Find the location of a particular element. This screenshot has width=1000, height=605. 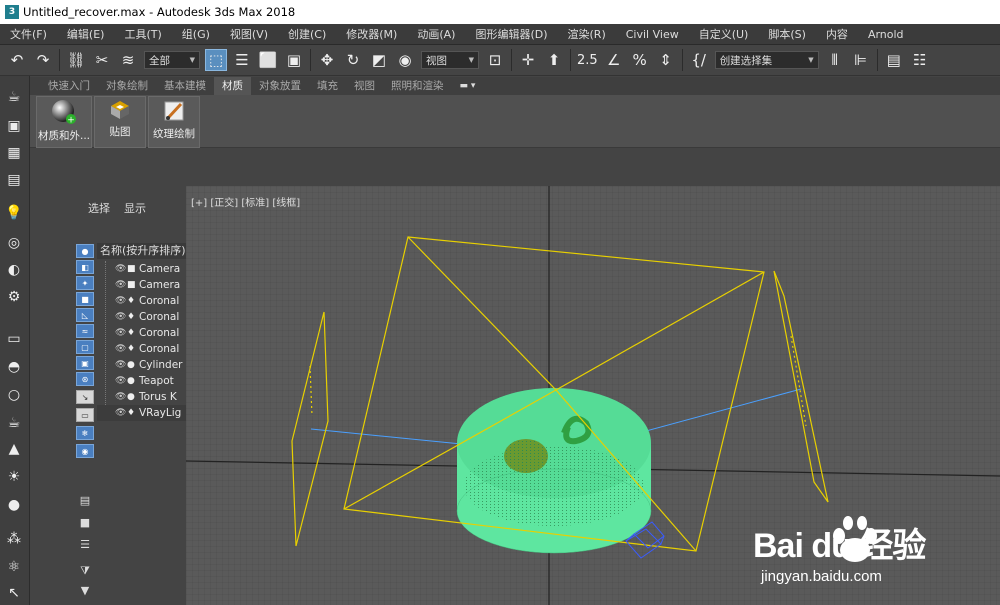

filter-containers-icon: ↘ is located at coordinates (85, 397).